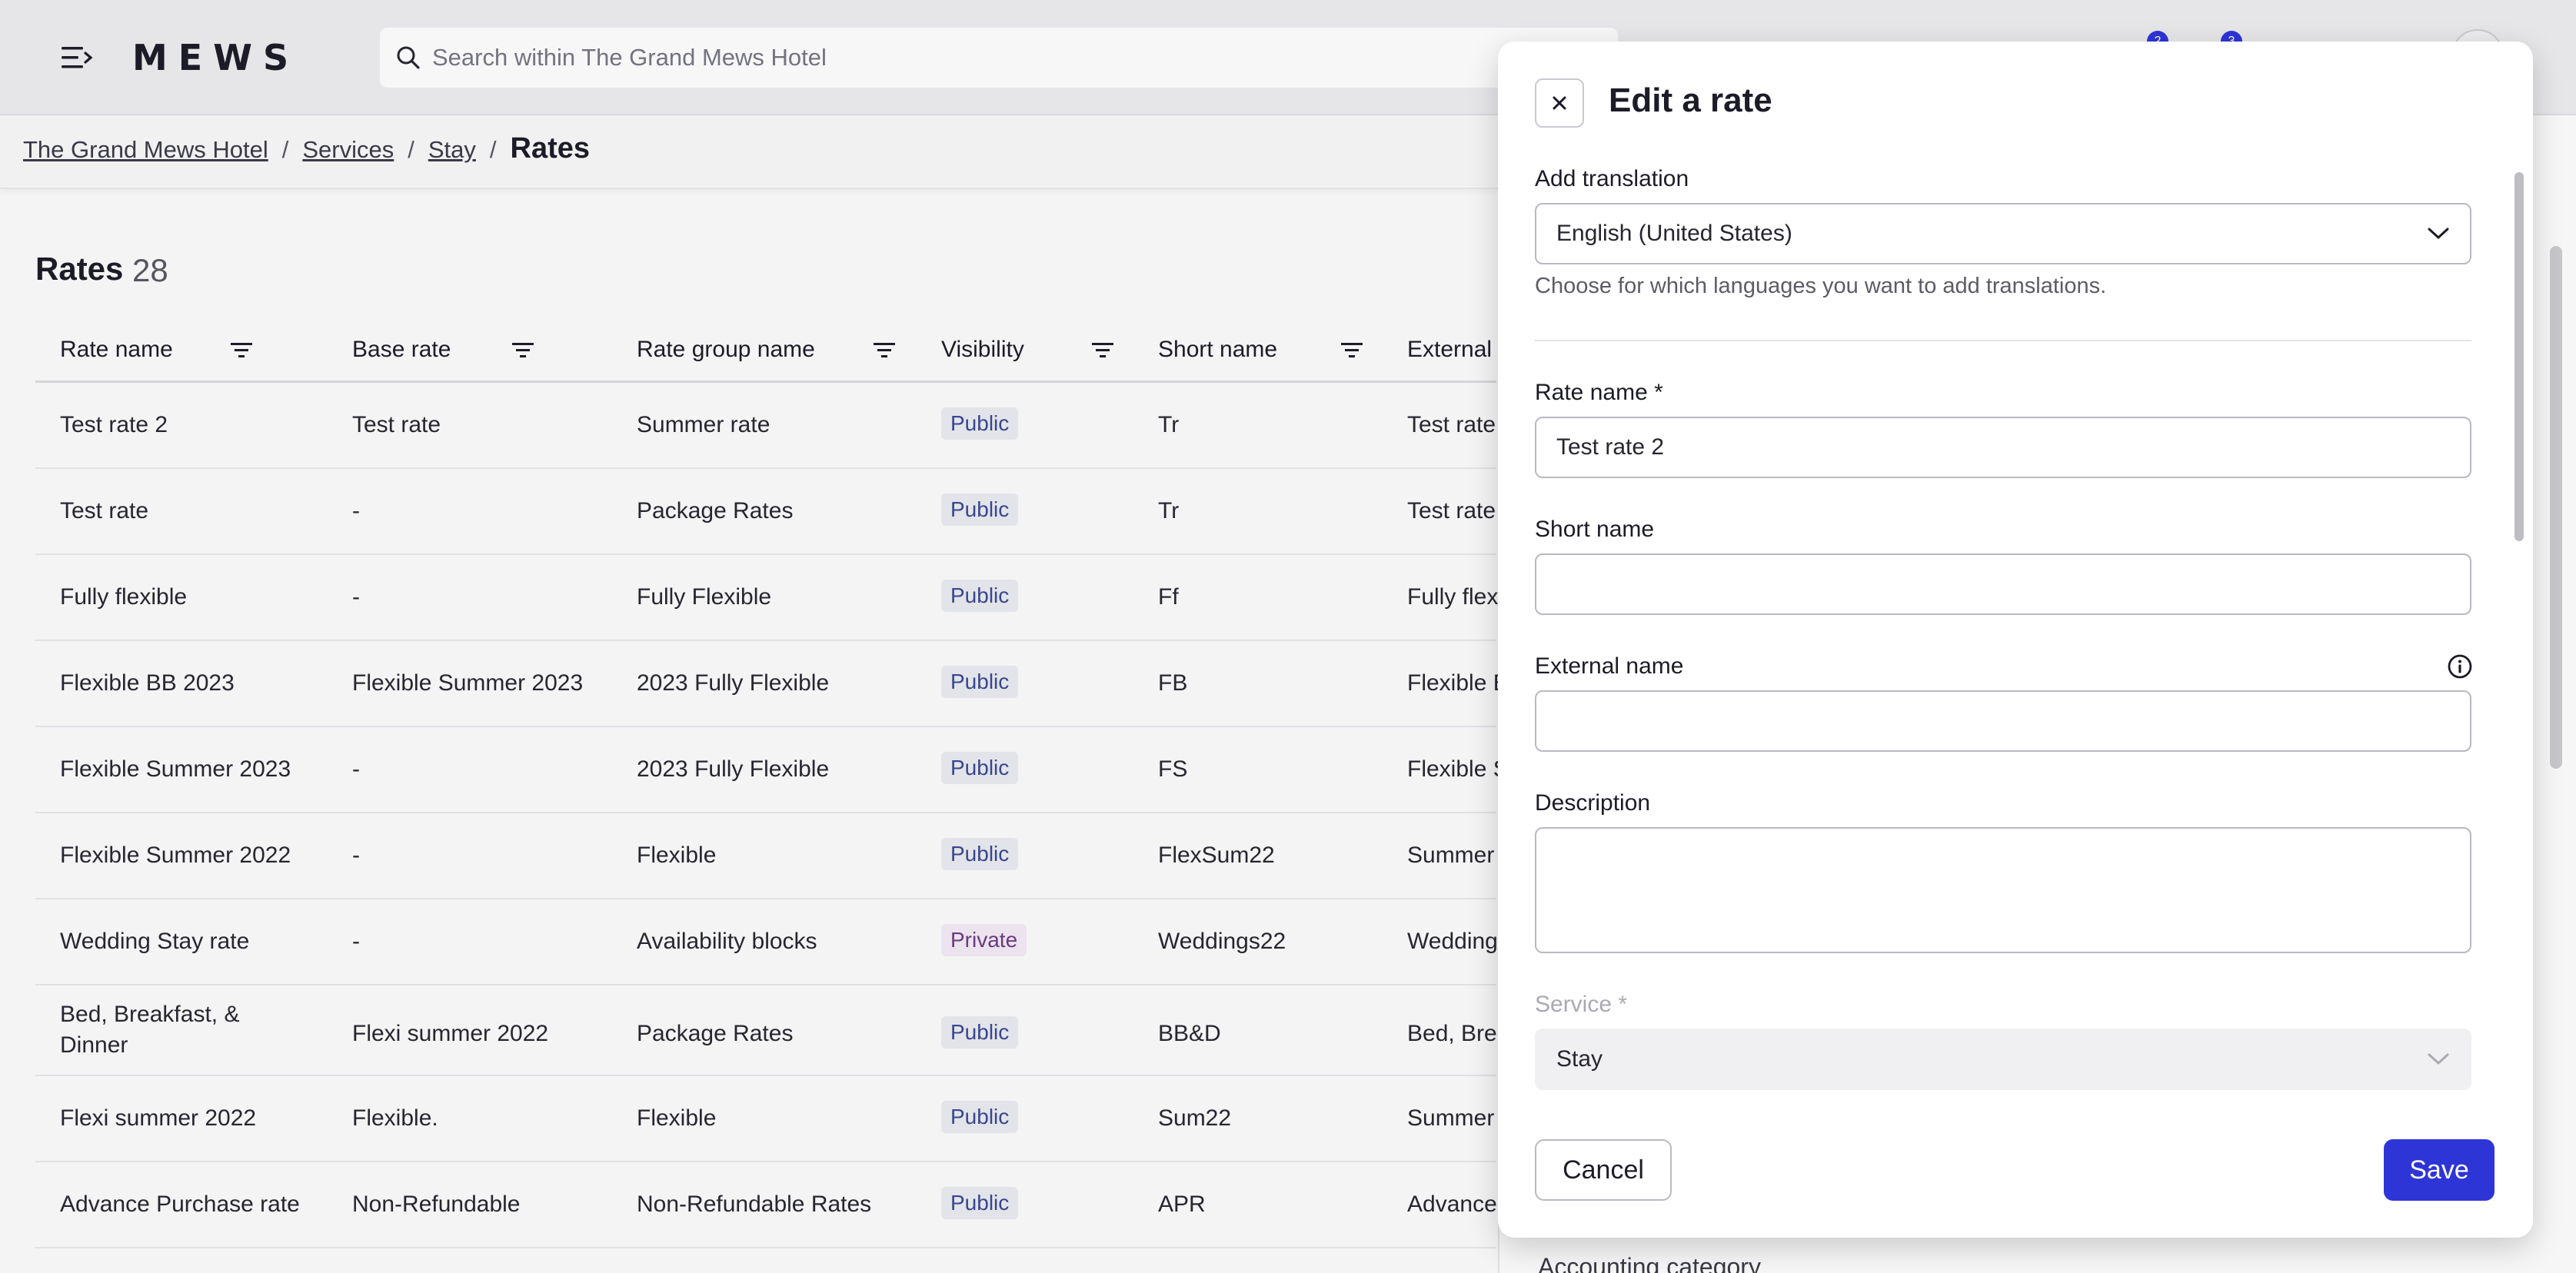  Describe the element at coordinates (1216, 855) in the screenshot. I see `cell-short-name: FlexSum22` at that location.